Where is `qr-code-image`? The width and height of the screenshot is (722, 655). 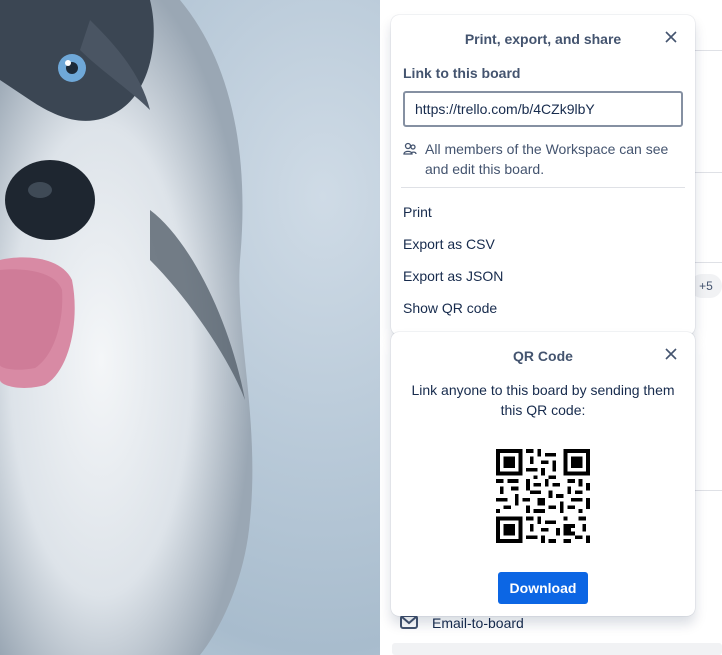
qr-code-image is located at coordinates (543, 496).